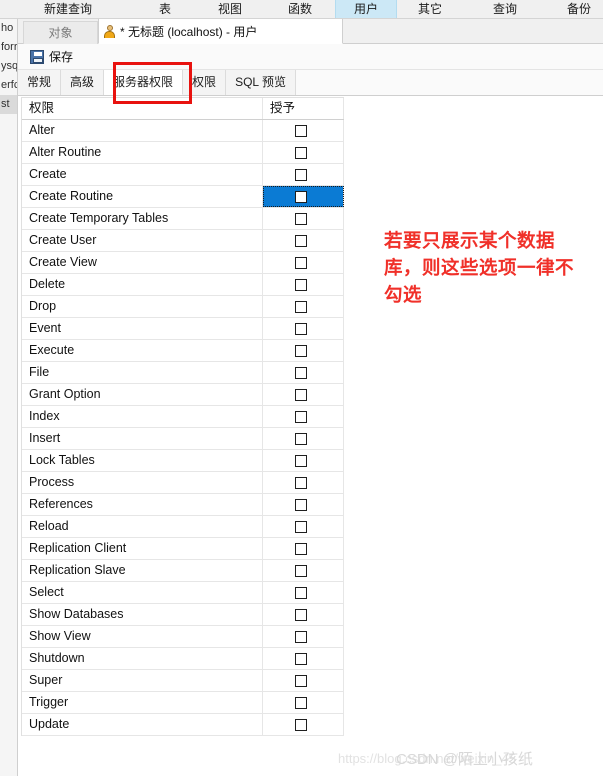  Describe the element at coordinates (8, 47) in the screenshot. I see `sidebar-item-1: forr` at that location.